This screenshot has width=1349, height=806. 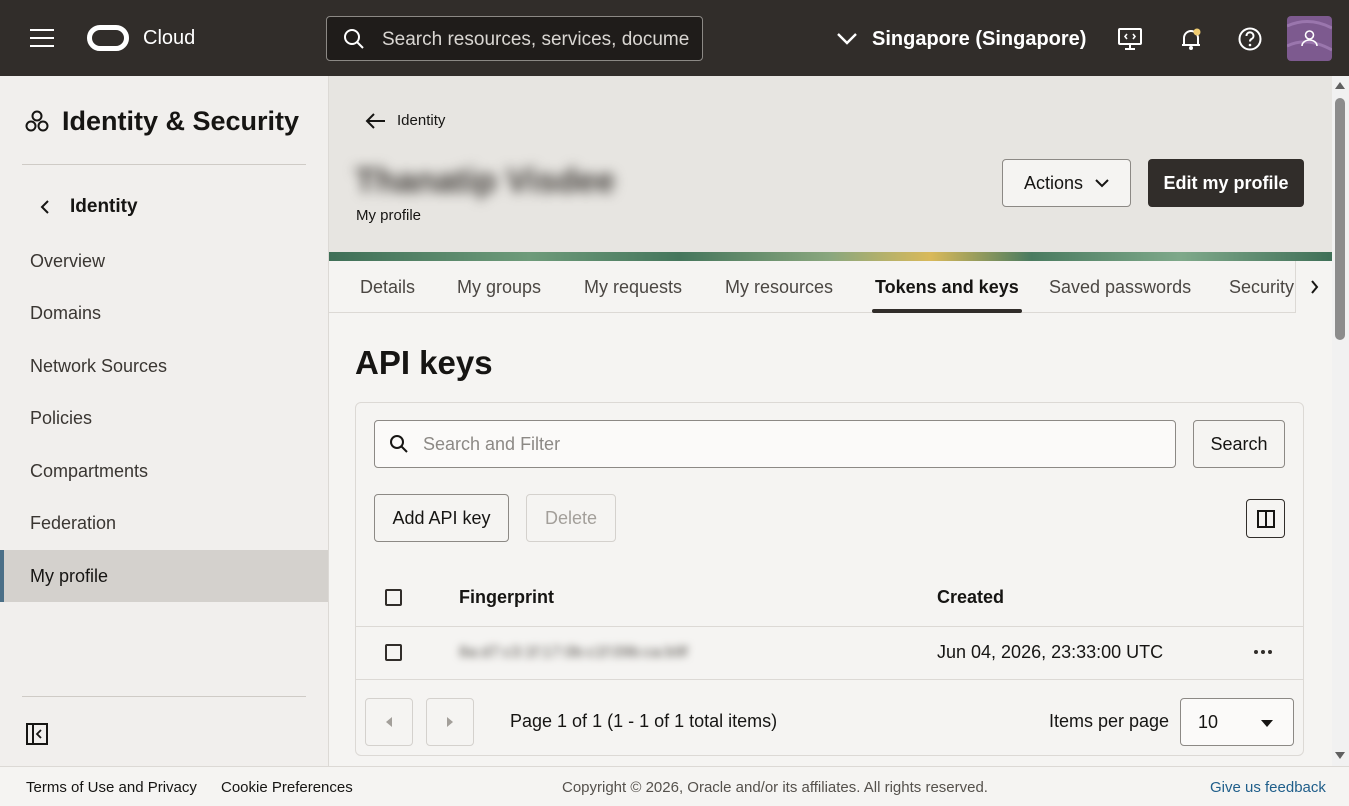 What do you see at coordinates (393, 597) in the screenshot?
I see `select-all-checkbox` at bounding box center [393, 597].